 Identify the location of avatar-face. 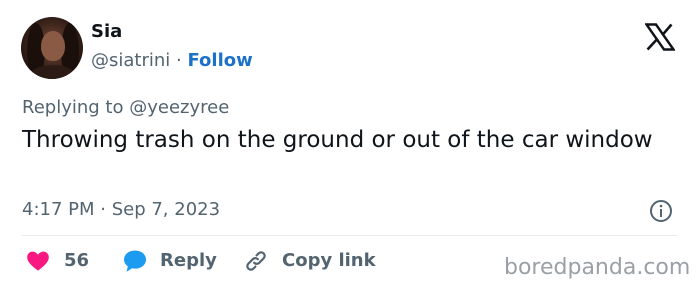
(53, 46).